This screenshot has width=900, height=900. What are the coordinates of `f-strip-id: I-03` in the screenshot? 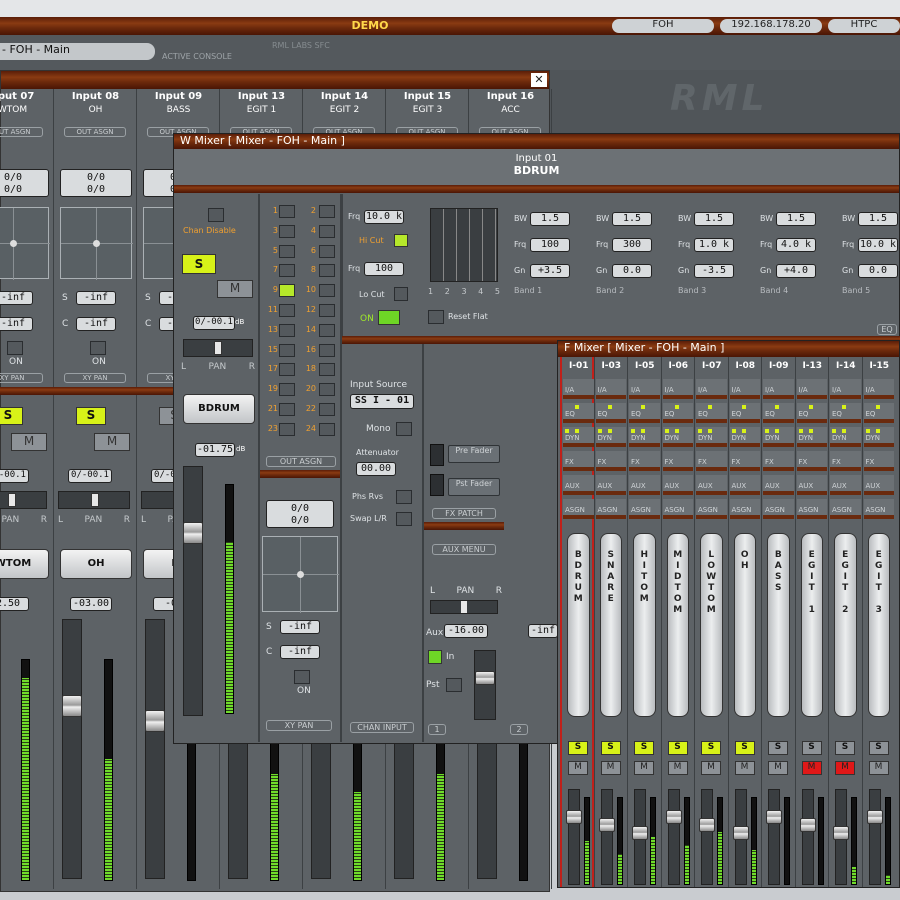 It's located at (612, 366).